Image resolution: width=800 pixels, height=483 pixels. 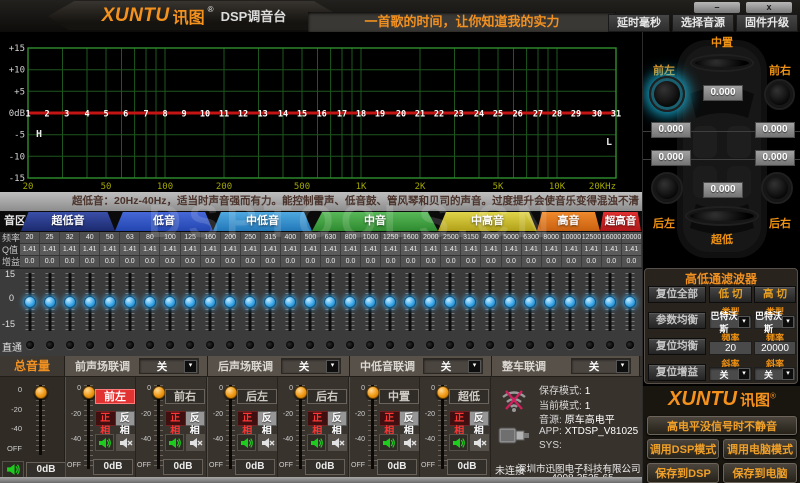 What do you see at coordinates (330, 238) in the screenshot?
I see `eq-cell: 630` at bounding box center [330, 238].